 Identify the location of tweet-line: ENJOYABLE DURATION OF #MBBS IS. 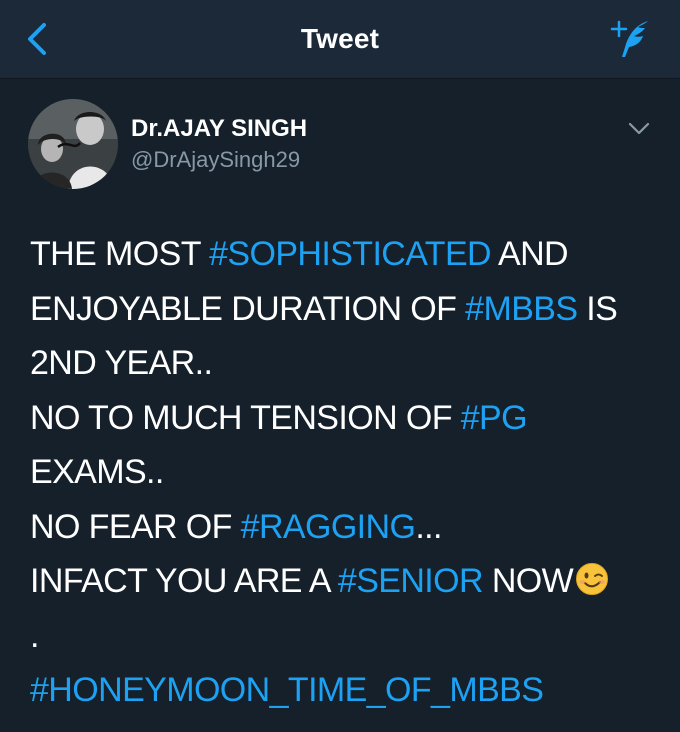
(345, 309).